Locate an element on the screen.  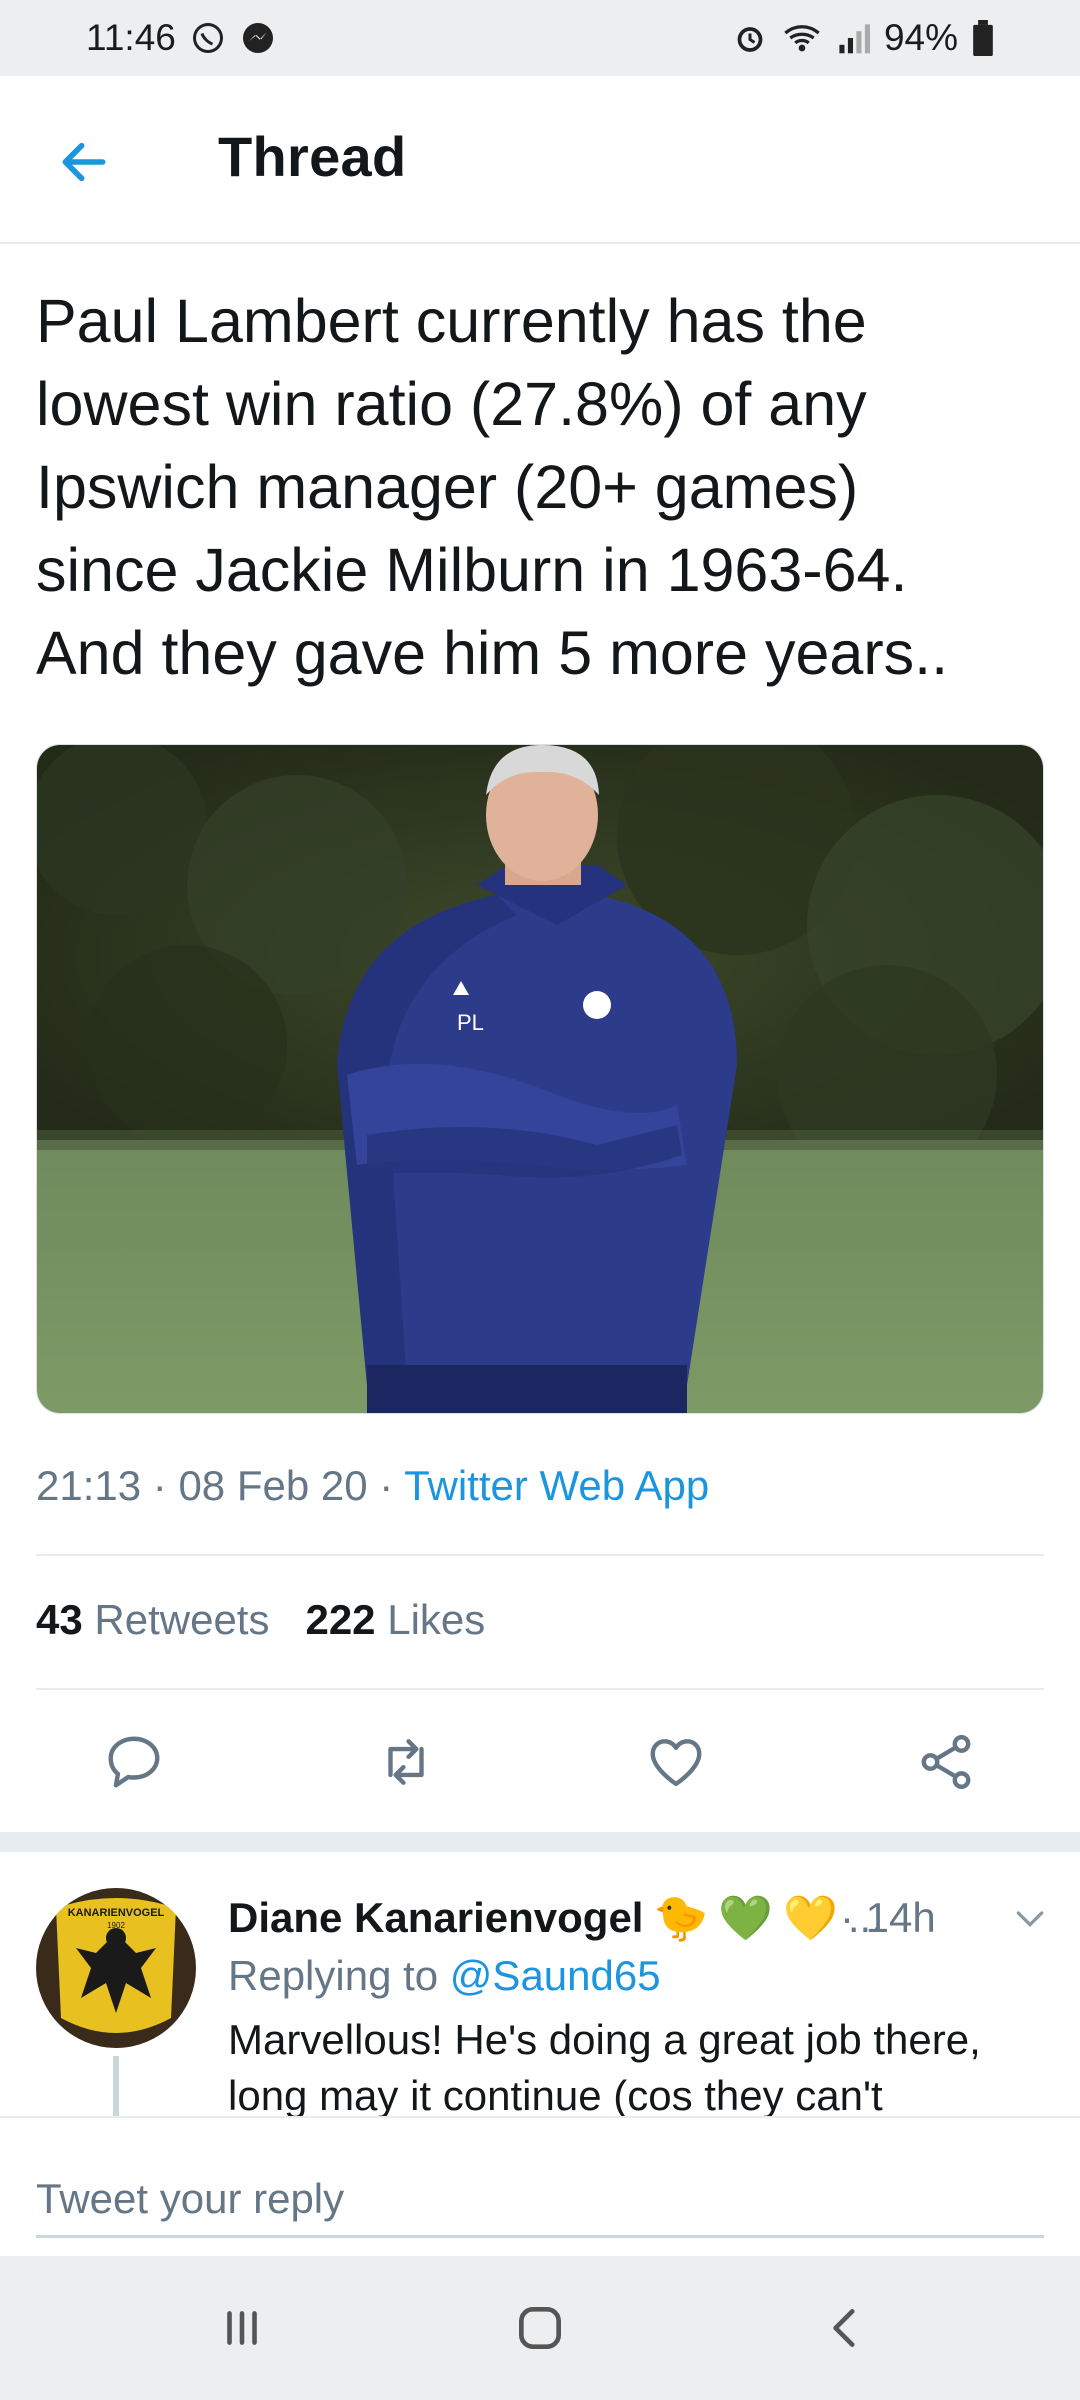
tweet-text-line: since Jackie Milburn in 1963-64. is located at coordinates (472, 570).